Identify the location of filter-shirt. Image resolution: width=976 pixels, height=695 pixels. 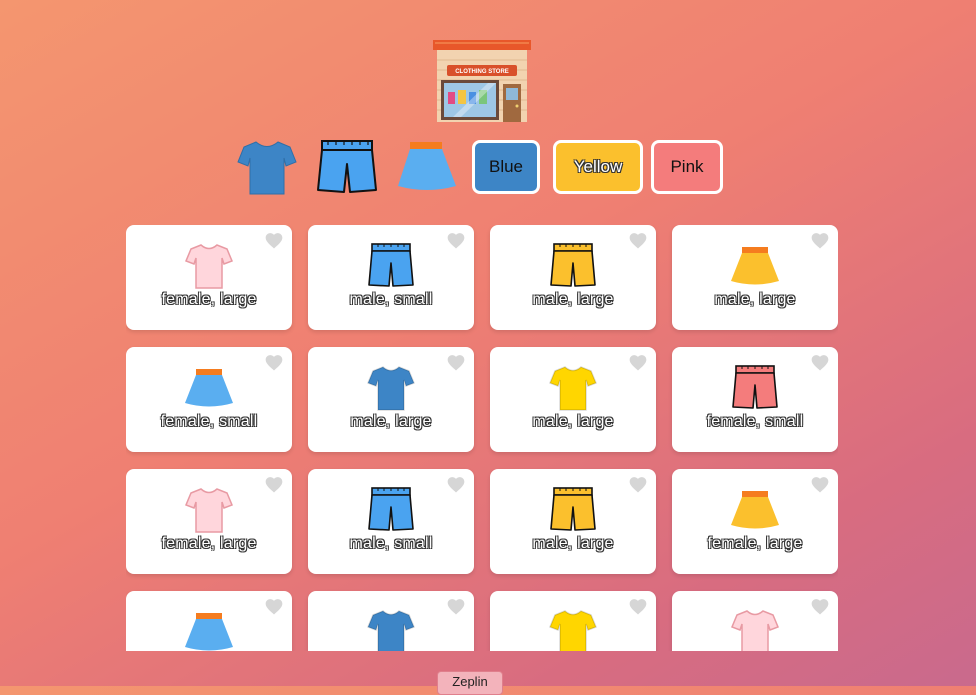
(267, 168).